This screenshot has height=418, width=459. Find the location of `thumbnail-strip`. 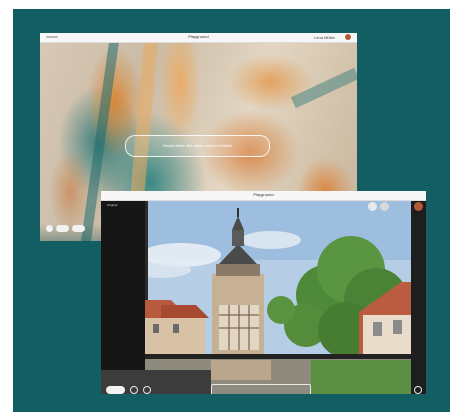

thumbnail-strip is located at coordinates (261, 389).